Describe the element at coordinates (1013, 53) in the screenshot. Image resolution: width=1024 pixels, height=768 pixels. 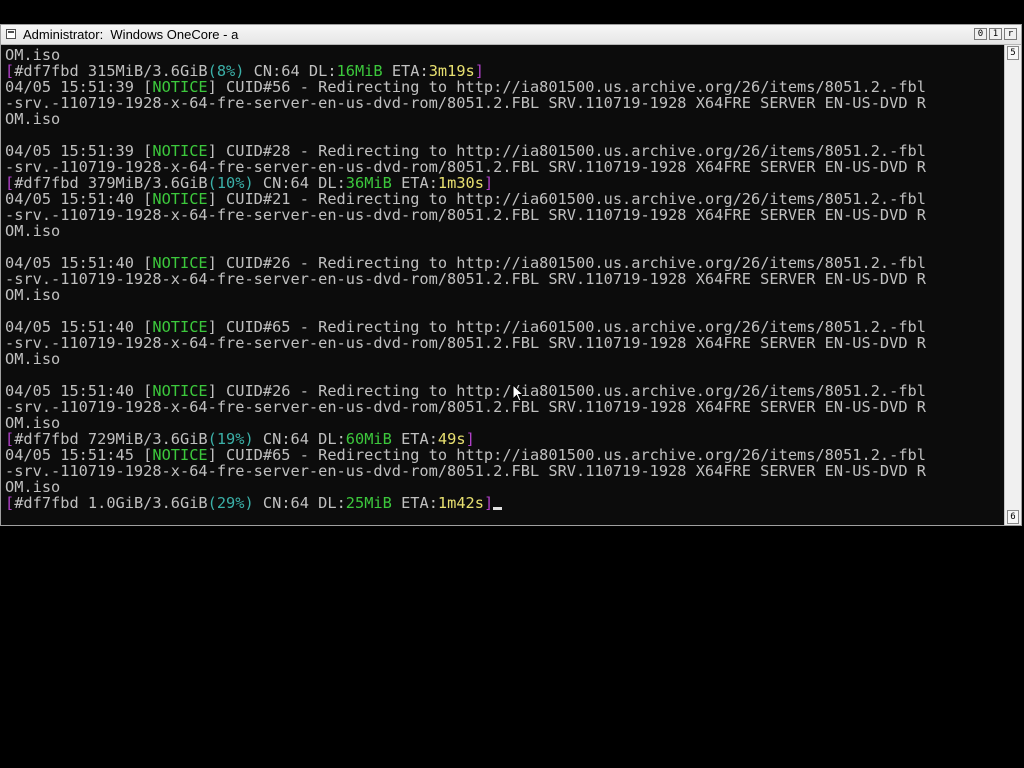
I see `scroll-up-arrow-icon: 5` at that location.